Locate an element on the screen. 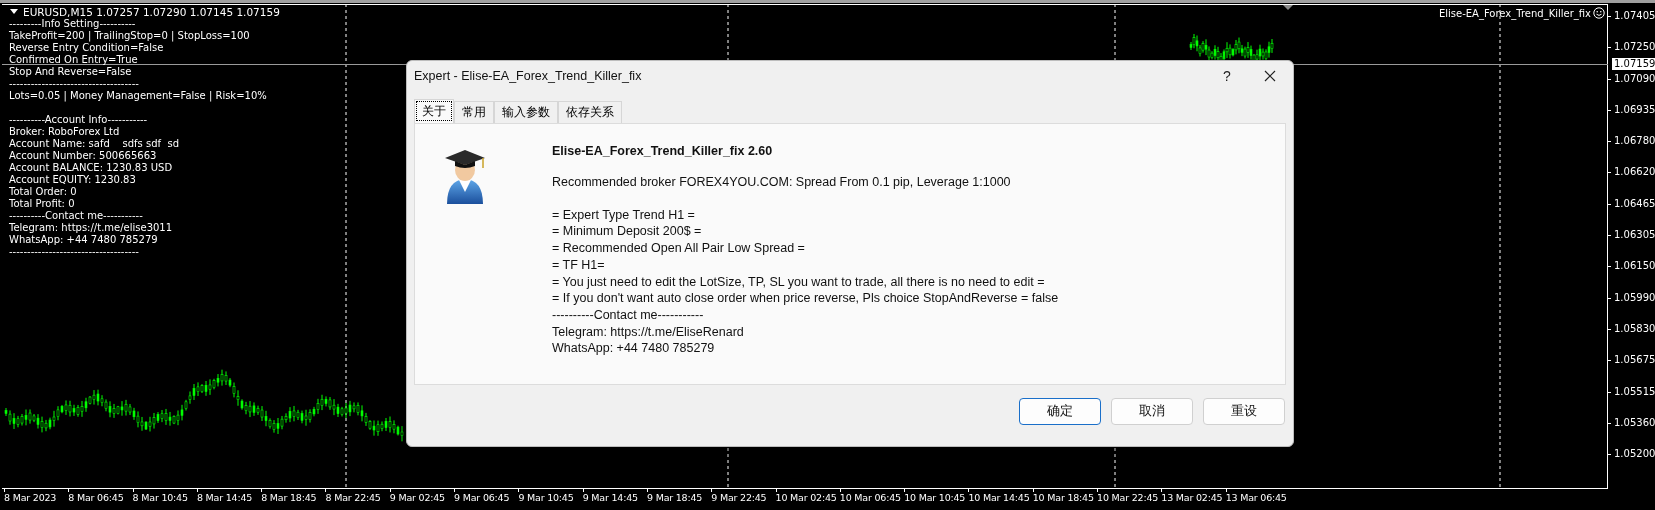 The height and width of the screenshot is (510, 1655). shift-marker-icon is located at coordinates (1288, 7).